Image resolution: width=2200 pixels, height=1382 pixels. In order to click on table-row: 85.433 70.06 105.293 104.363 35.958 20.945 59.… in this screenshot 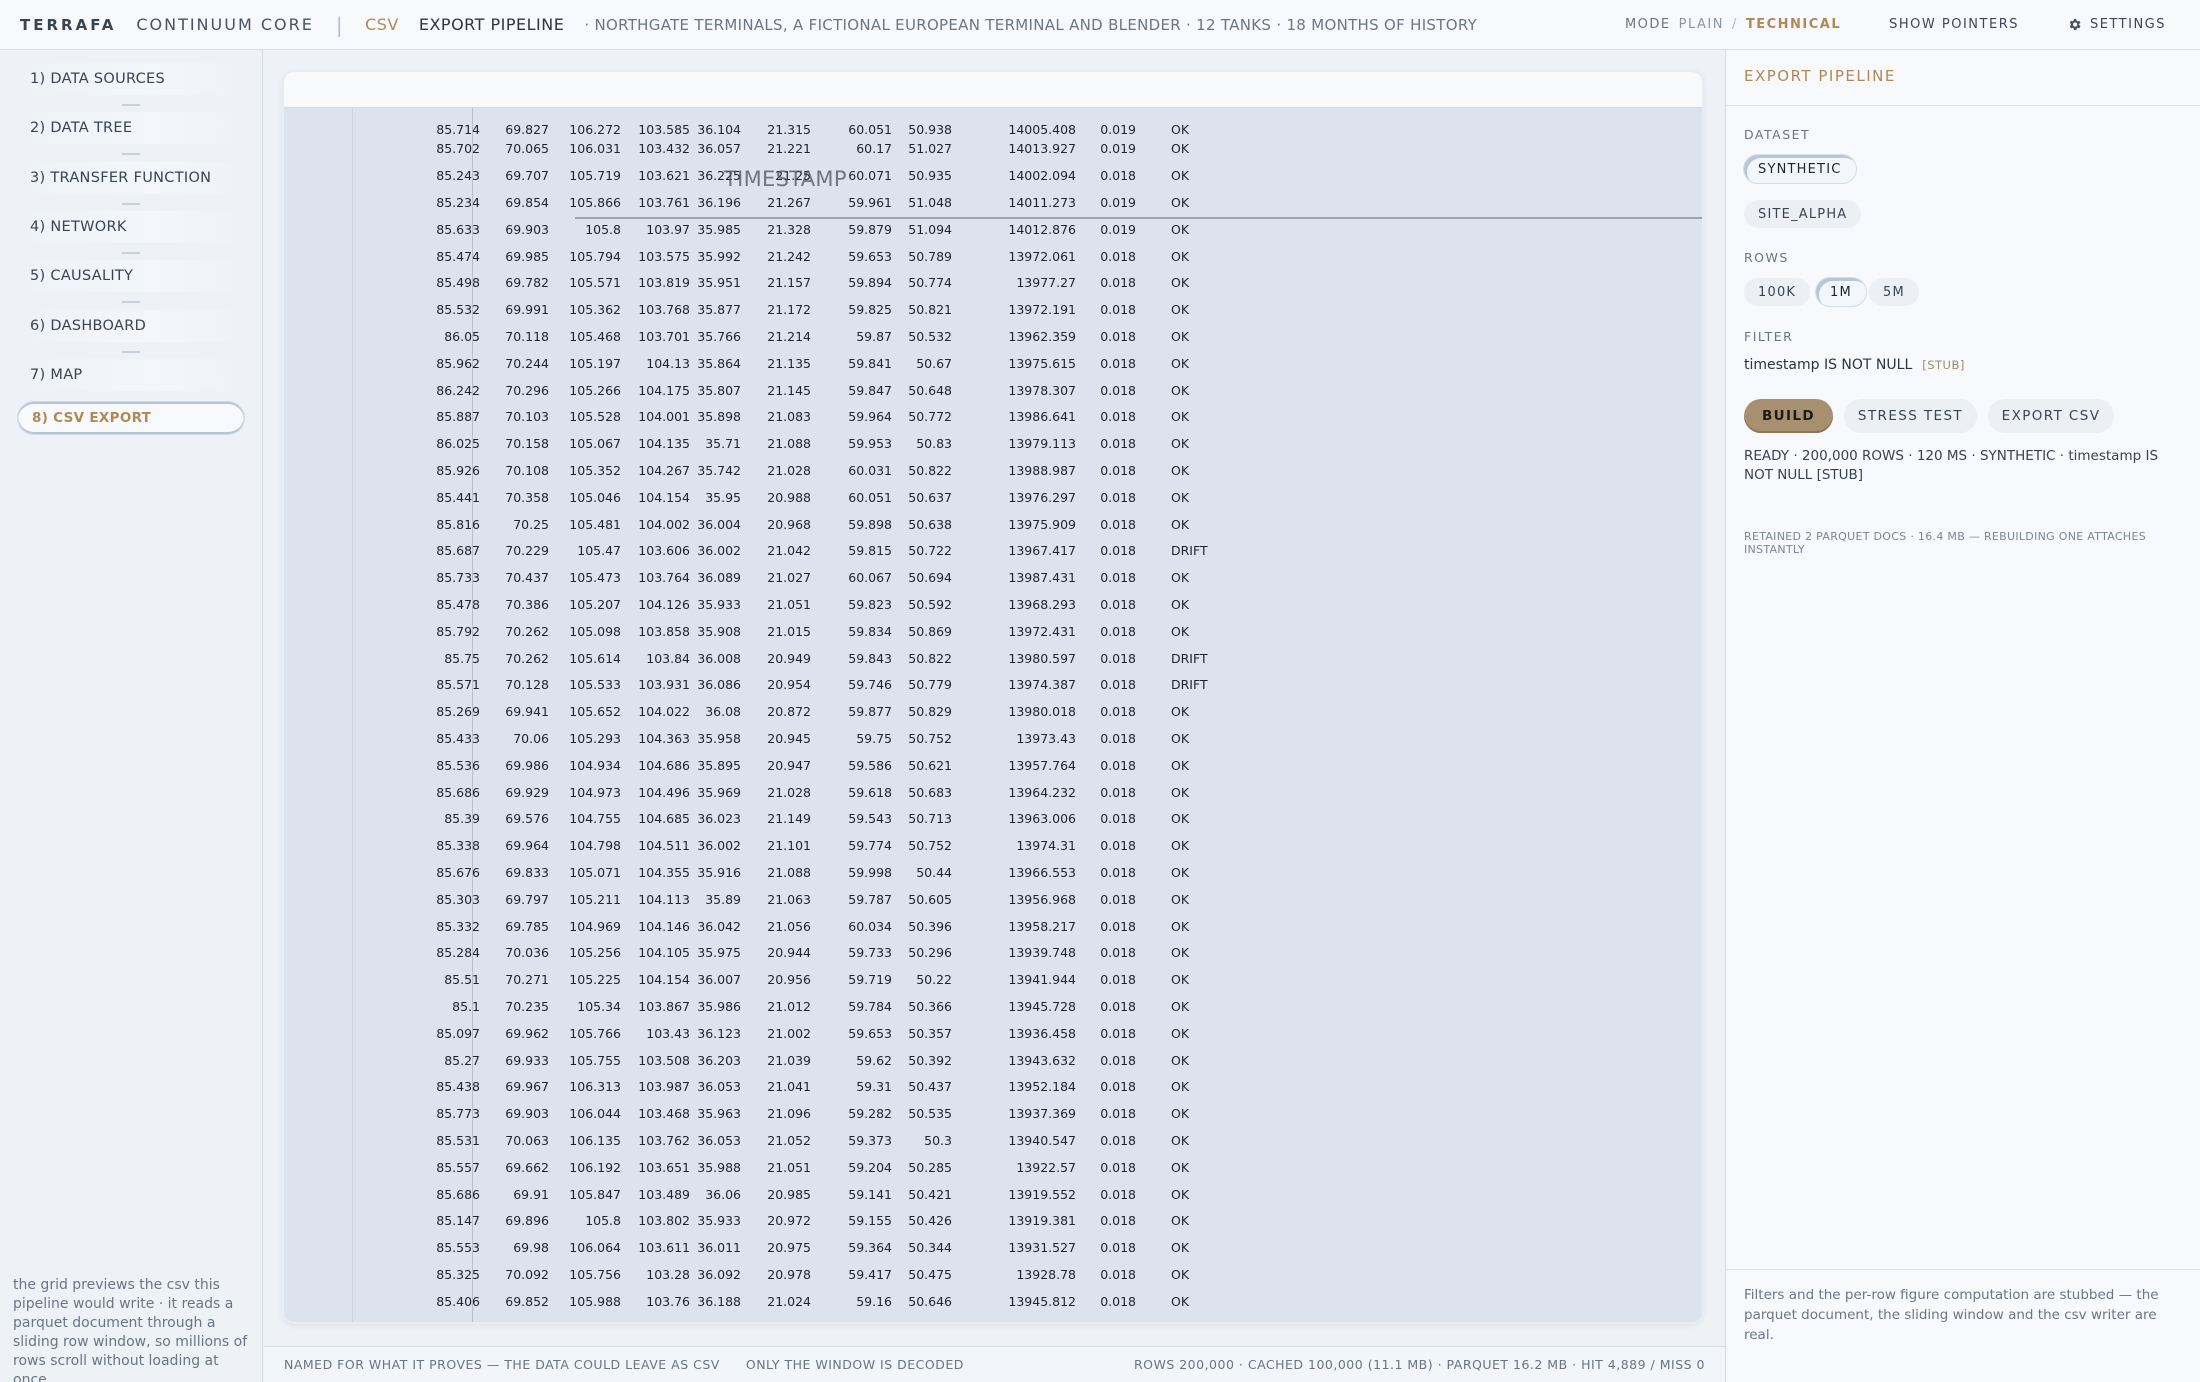, I will do `click(993, 738)`.